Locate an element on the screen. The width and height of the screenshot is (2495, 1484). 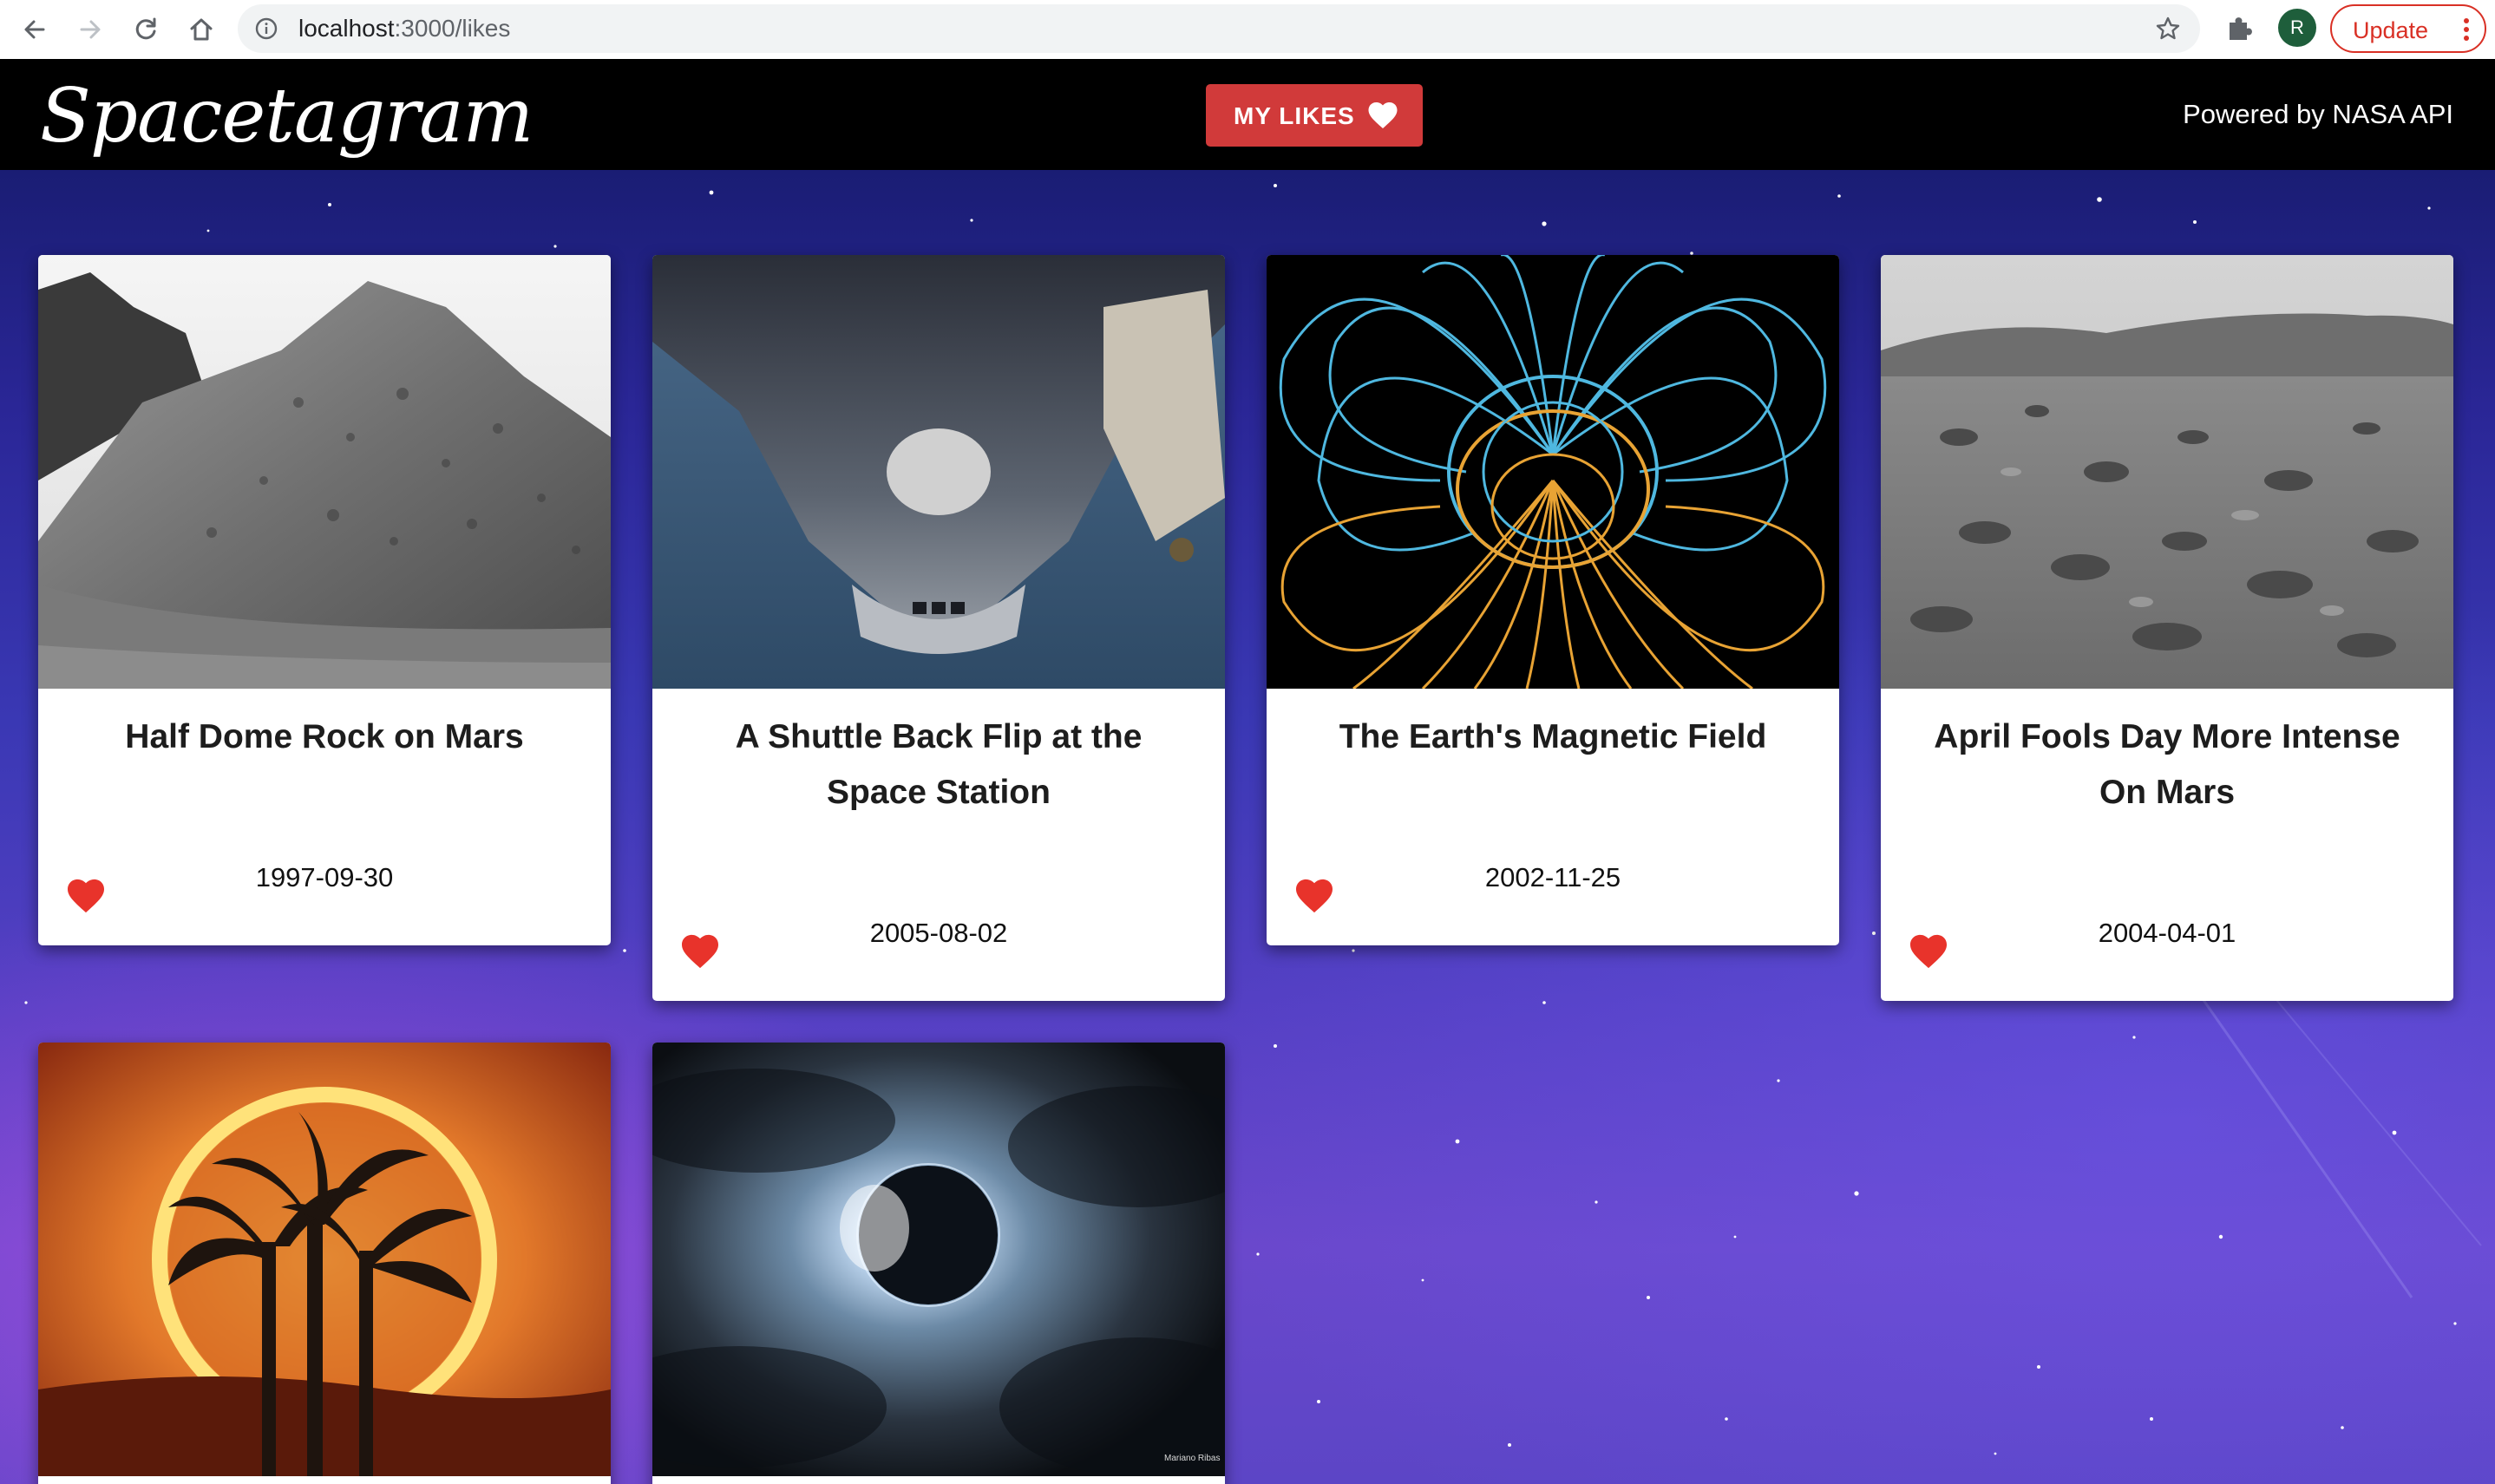
url-path: :3000/likes is located at coordinates (452, 29).